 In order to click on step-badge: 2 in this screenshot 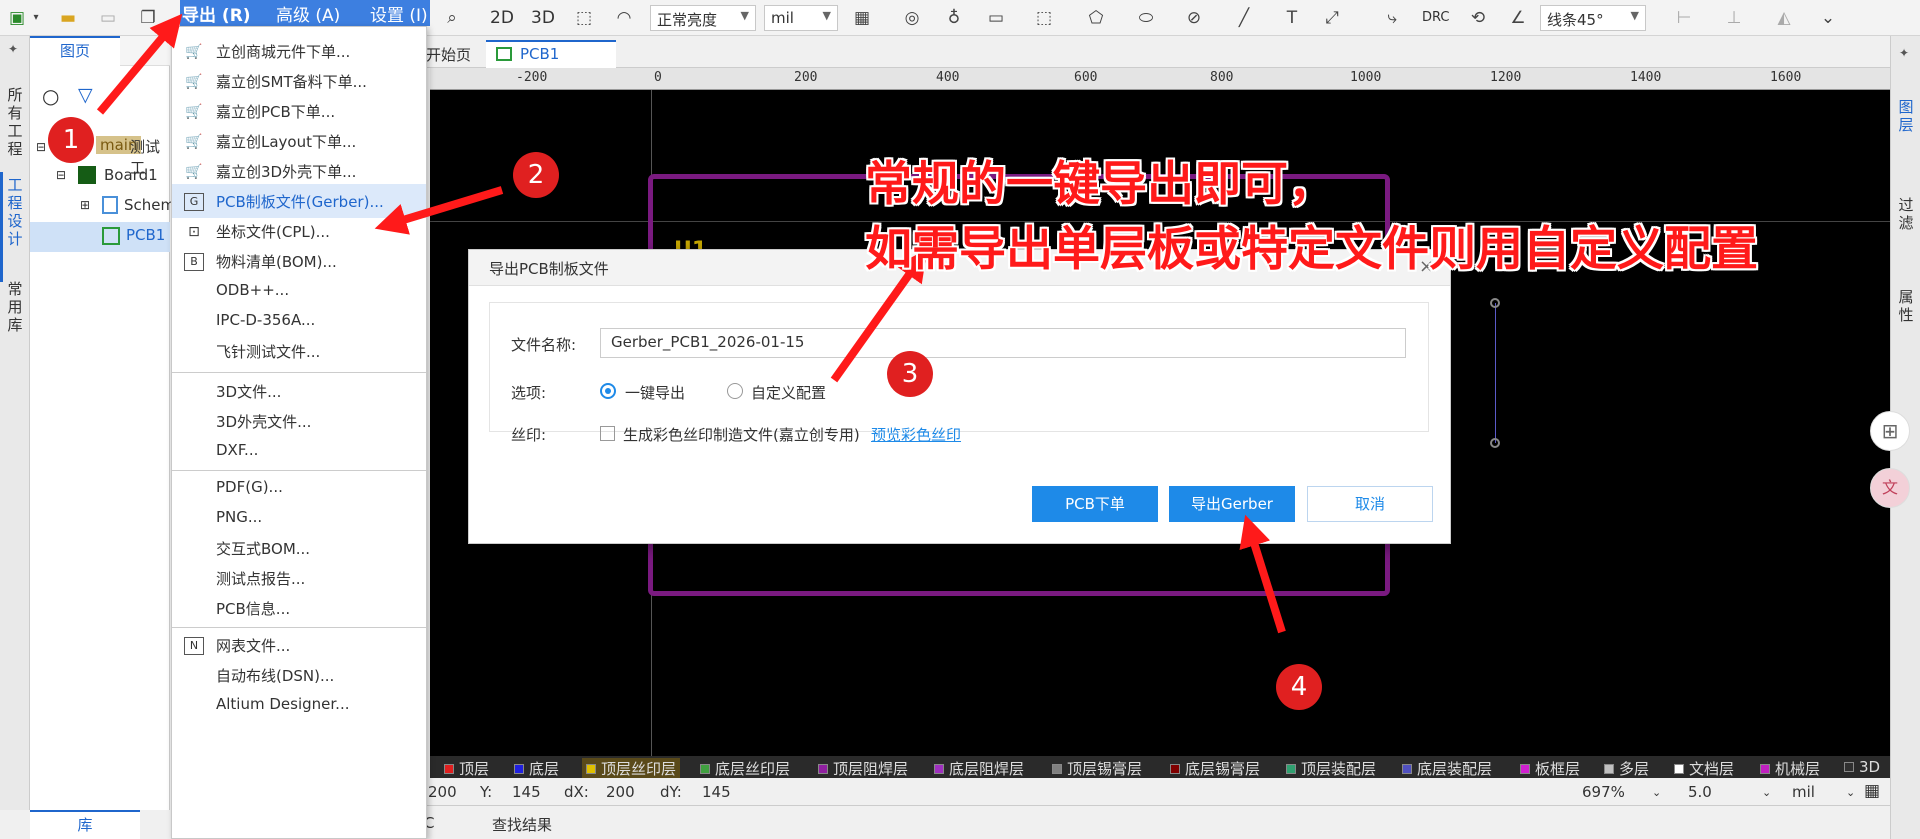, I will do `click(536, 175)`.